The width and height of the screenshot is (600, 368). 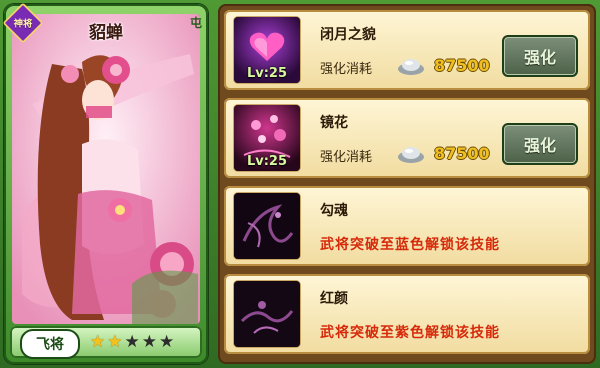 What do you see at coordinates (334, 211) in the screenshot?
I see `skill-name: 勾魂` at bounding box center [334, 211].